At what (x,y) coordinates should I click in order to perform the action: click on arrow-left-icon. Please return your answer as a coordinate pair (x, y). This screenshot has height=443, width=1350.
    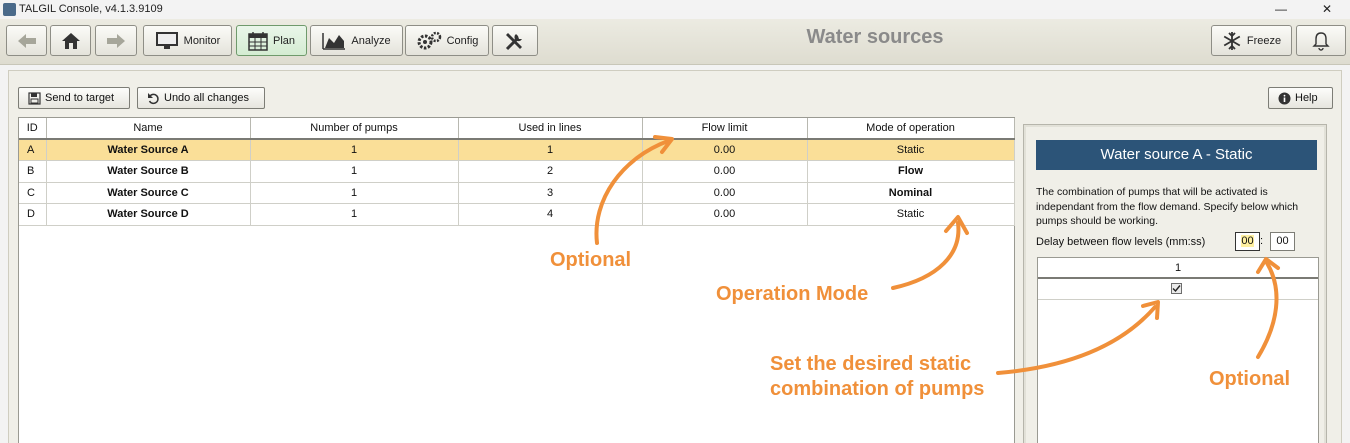
    Looking at the image, I should click on (26, 40).